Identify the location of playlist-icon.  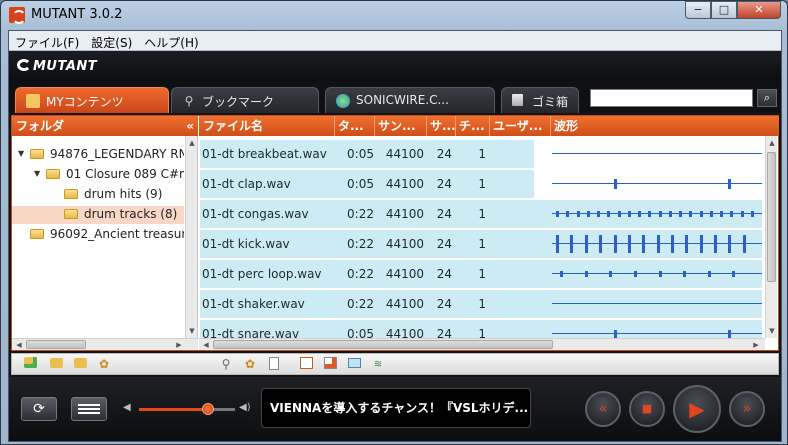
(89, 409).